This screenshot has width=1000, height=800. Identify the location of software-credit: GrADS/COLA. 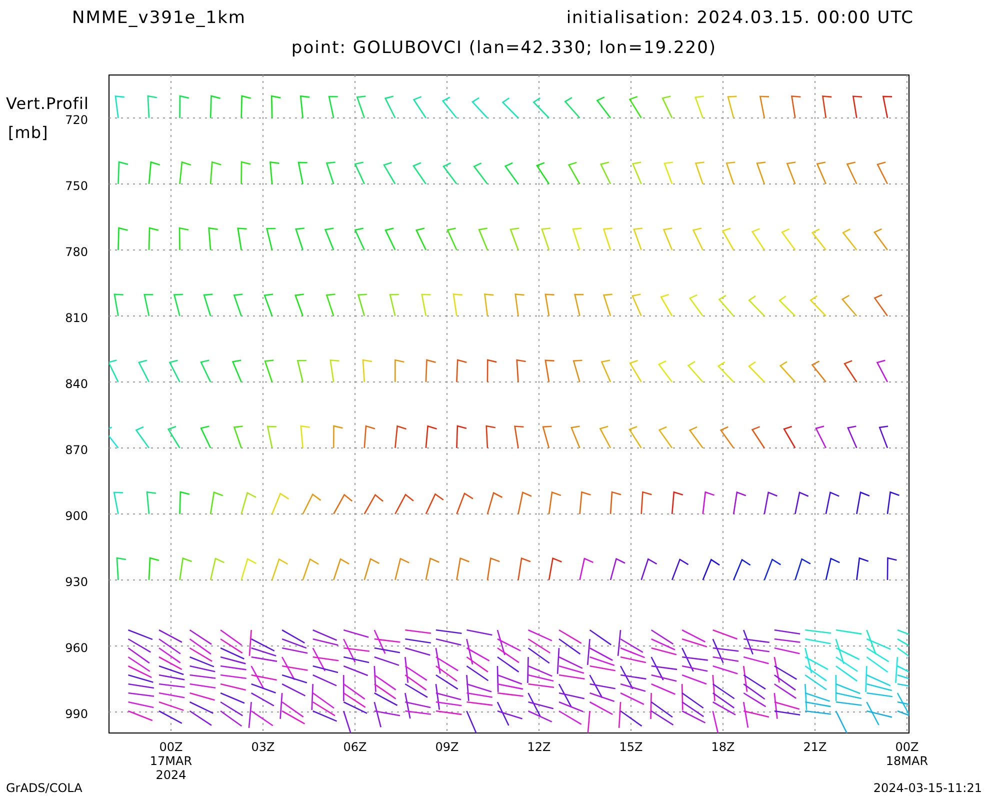
(44, 788).